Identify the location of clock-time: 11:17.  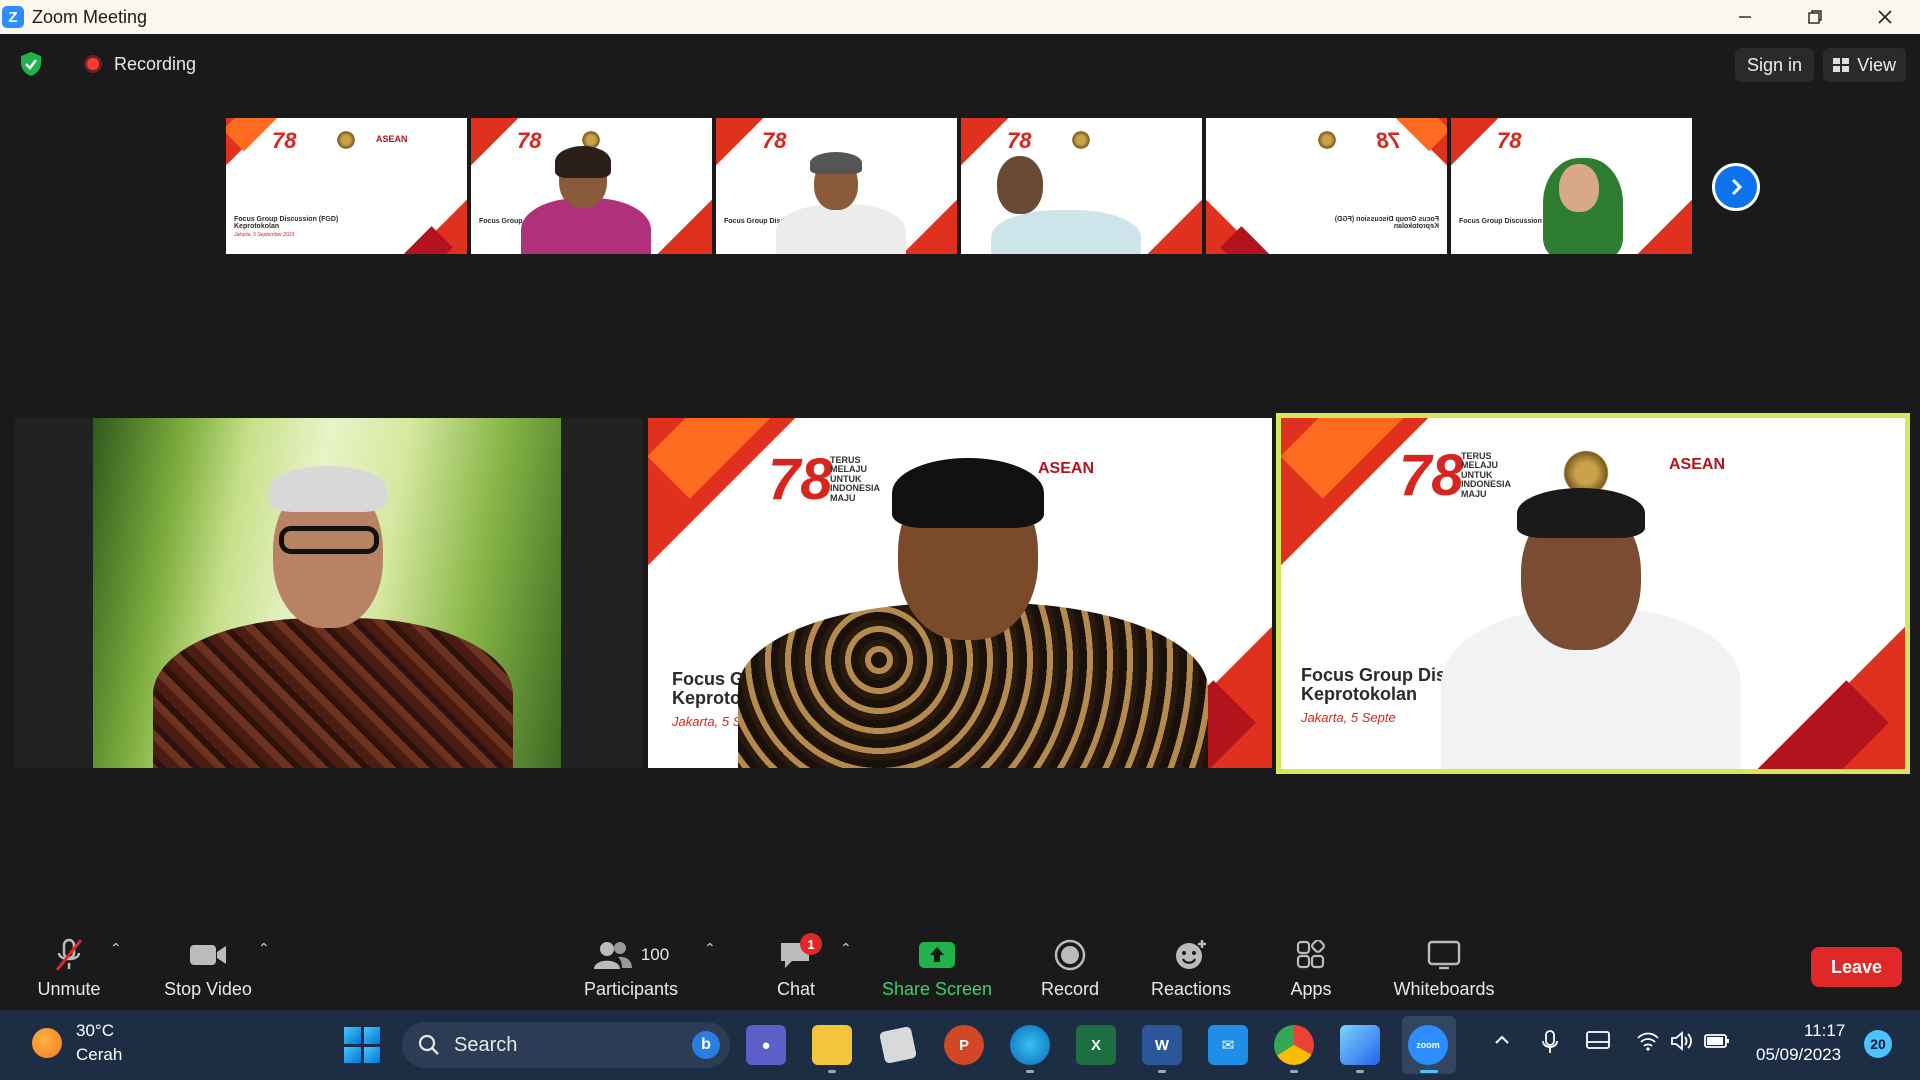
(1824, 1031).